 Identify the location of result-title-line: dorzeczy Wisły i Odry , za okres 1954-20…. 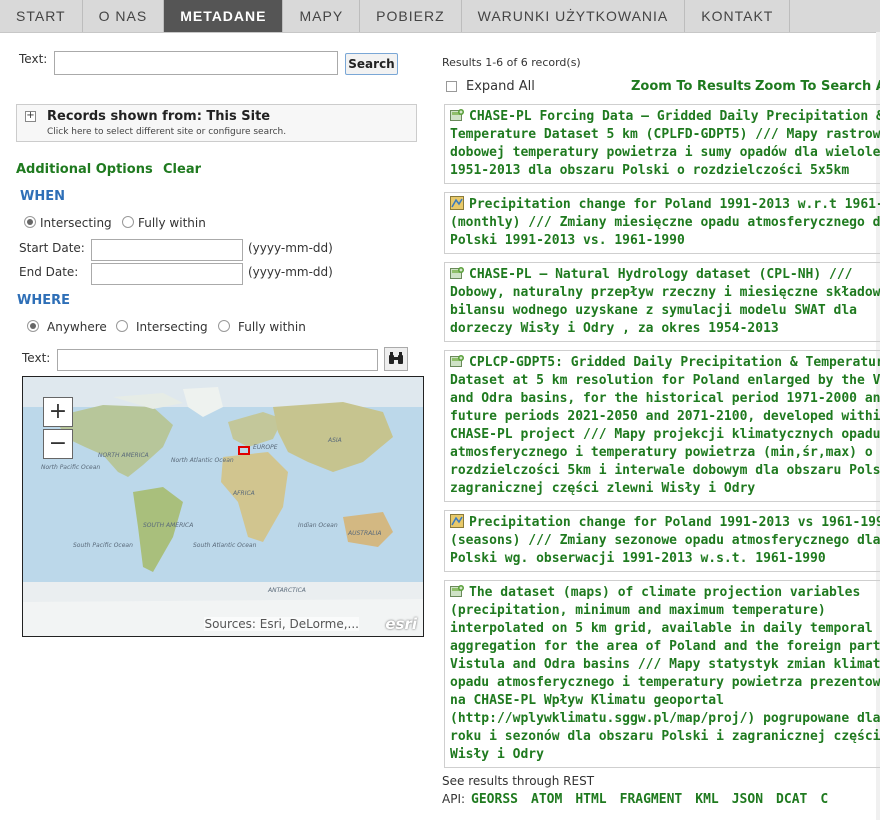
(614, 328).